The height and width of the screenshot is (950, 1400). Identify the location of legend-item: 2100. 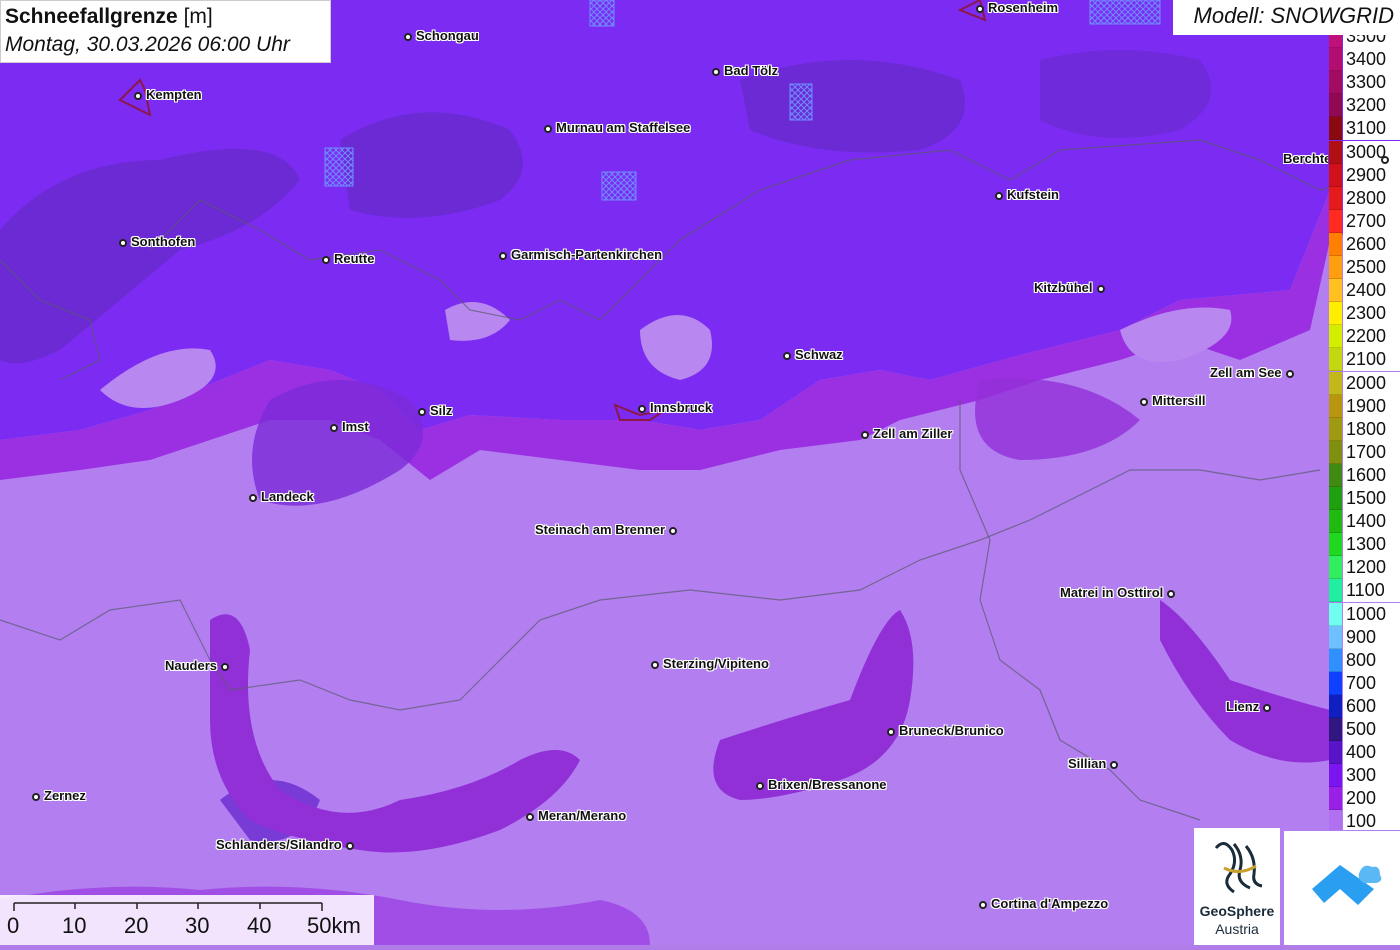
(1364, 360).